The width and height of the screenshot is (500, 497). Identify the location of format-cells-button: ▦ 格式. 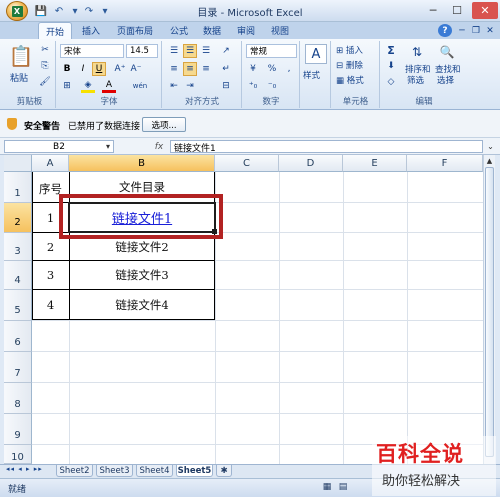
(350, 80).